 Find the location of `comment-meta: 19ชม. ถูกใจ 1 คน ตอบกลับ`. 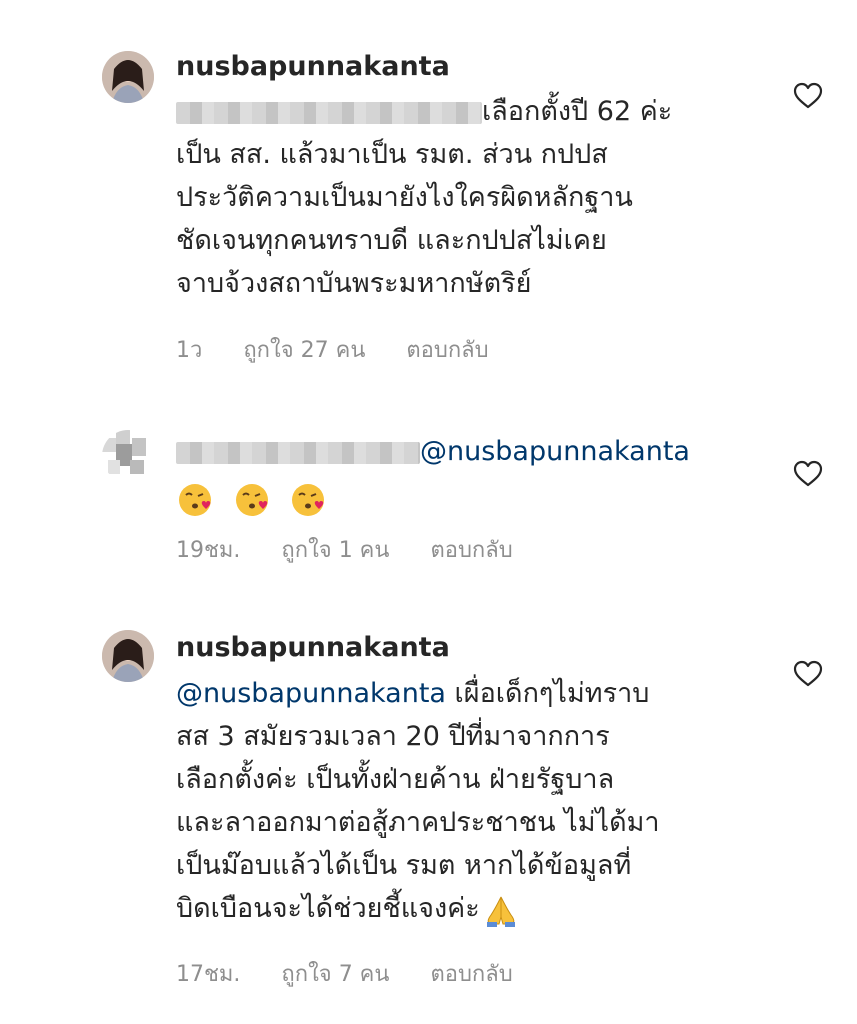

comment-meta: 19ชม. ถูกใจ 1 คน ตอบกลับ is located at coordinates (361, 549).